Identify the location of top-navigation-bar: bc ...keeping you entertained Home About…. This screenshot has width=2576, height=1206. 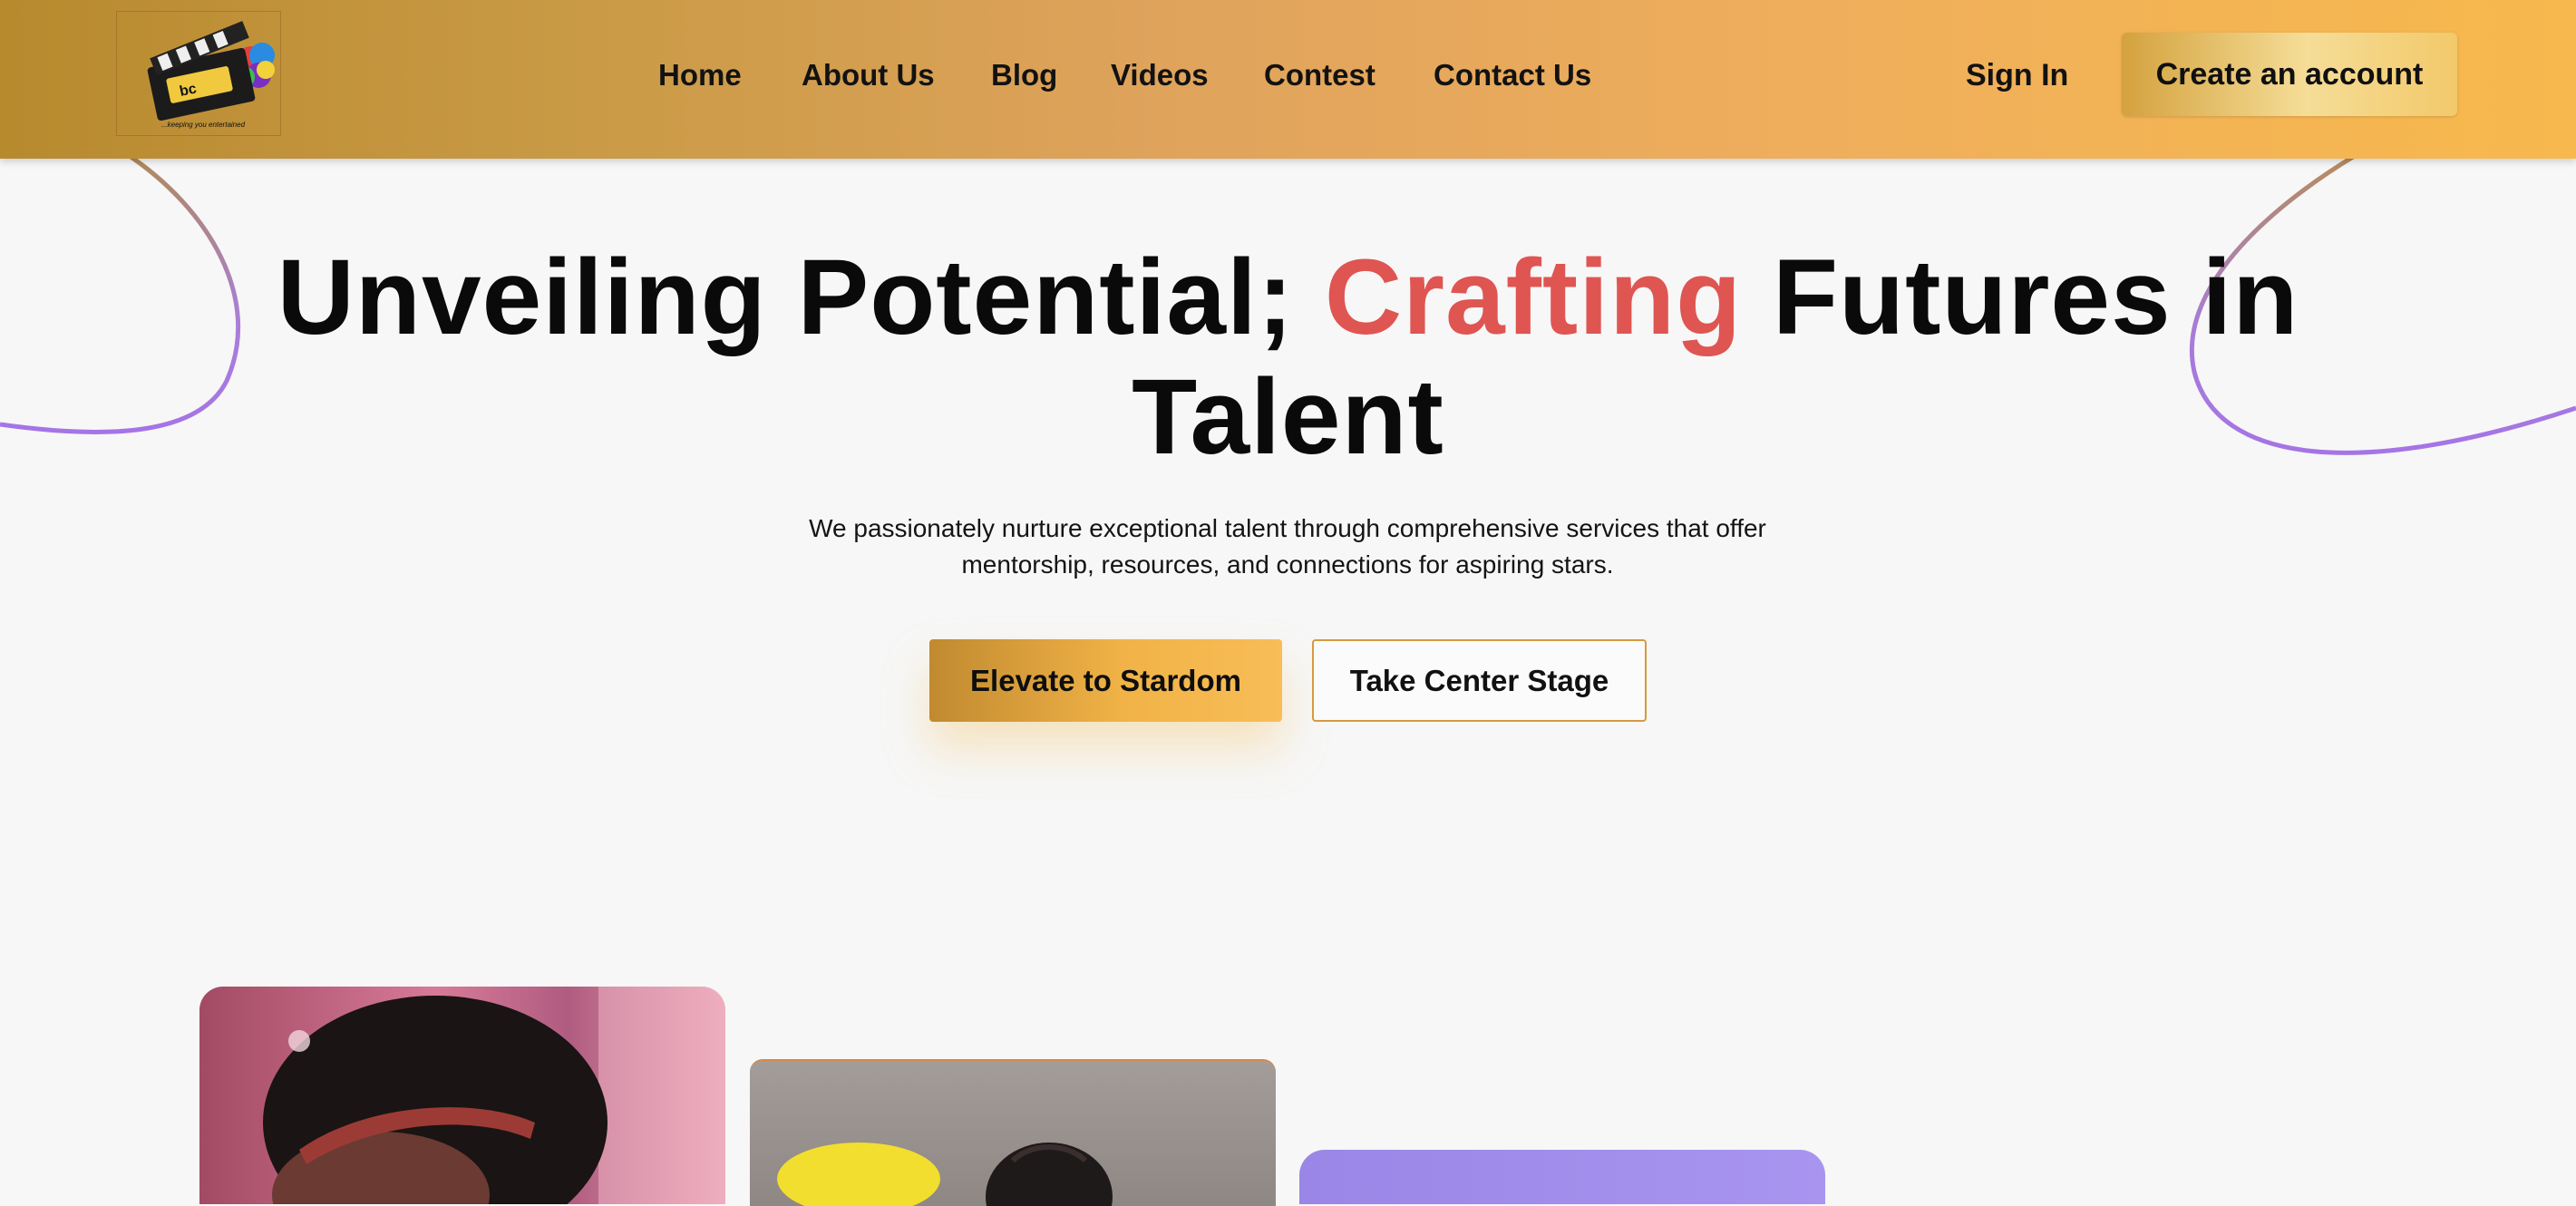
(1288, 79).